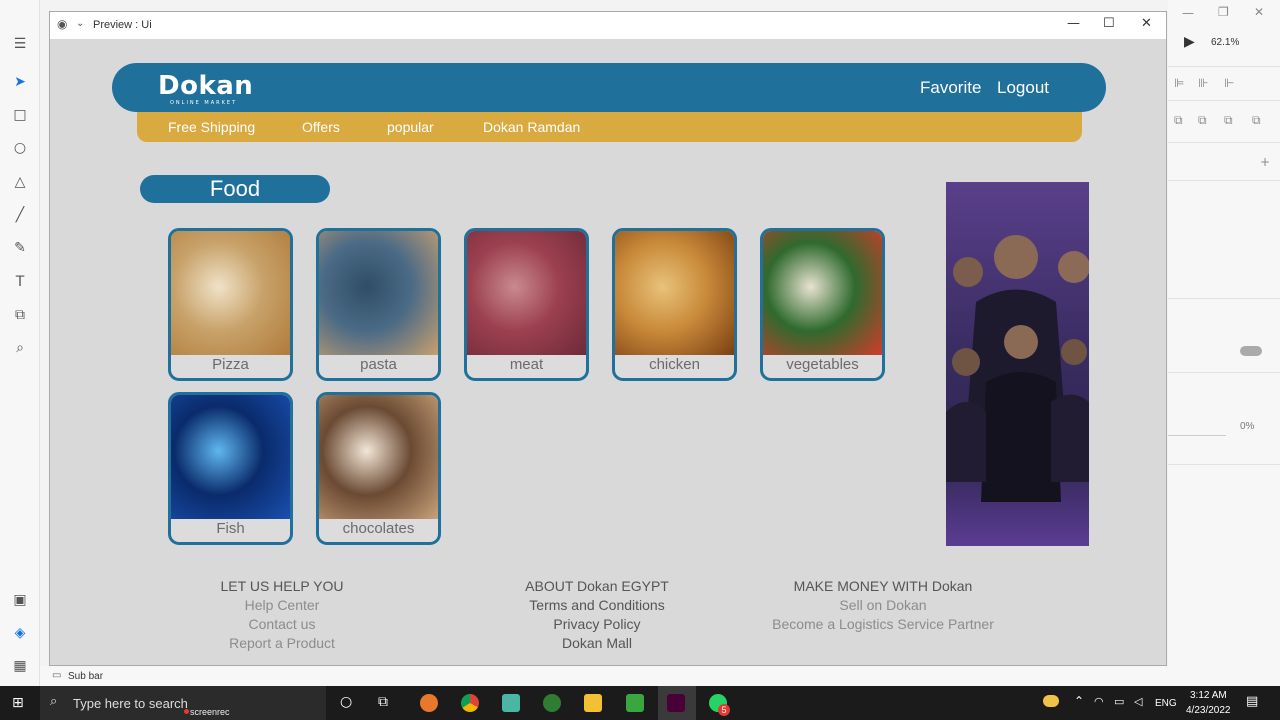 This screenshot has width=1280, height=720. Describe the element at coordinates (1023, 88) in the screenshot. I see `logout-link: Logout` at that location.